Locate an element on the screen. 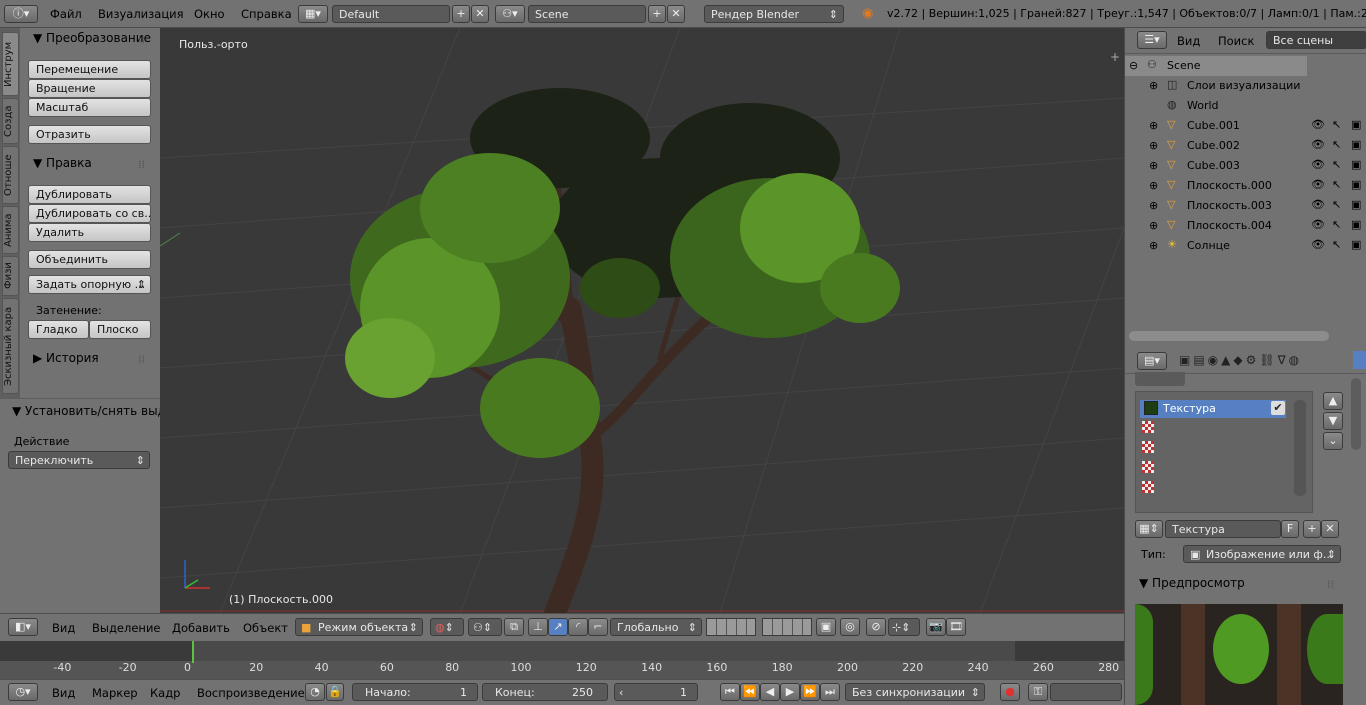  prev-keyframe-icon: ⏪ is located at coordinates (750, 692).